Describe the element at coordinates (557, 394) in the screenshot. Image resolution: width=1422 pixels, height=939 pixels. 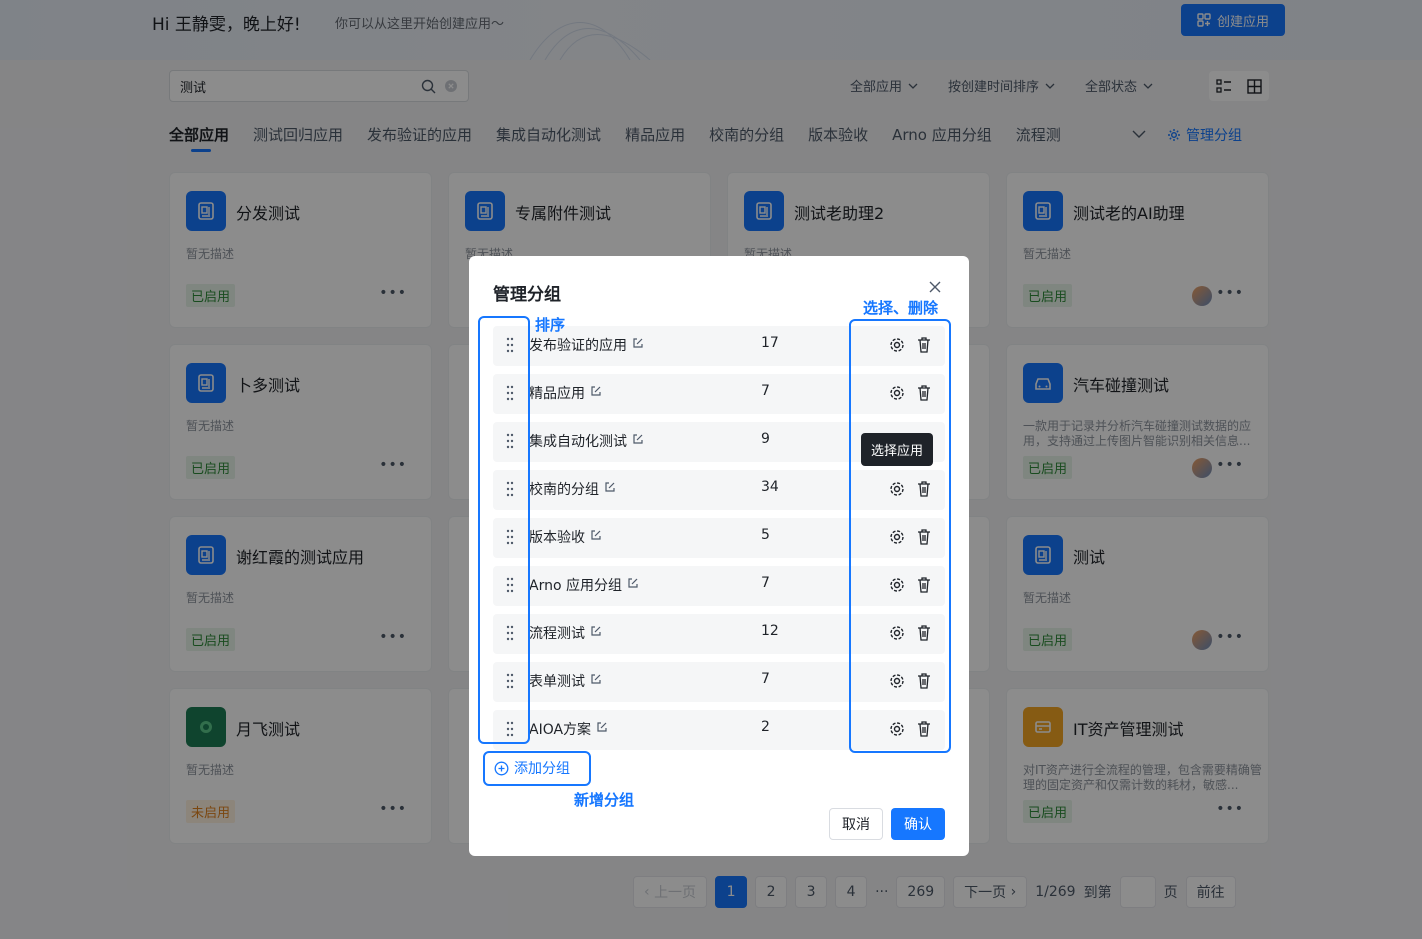
I see `group-name: 精品应用` at that location.